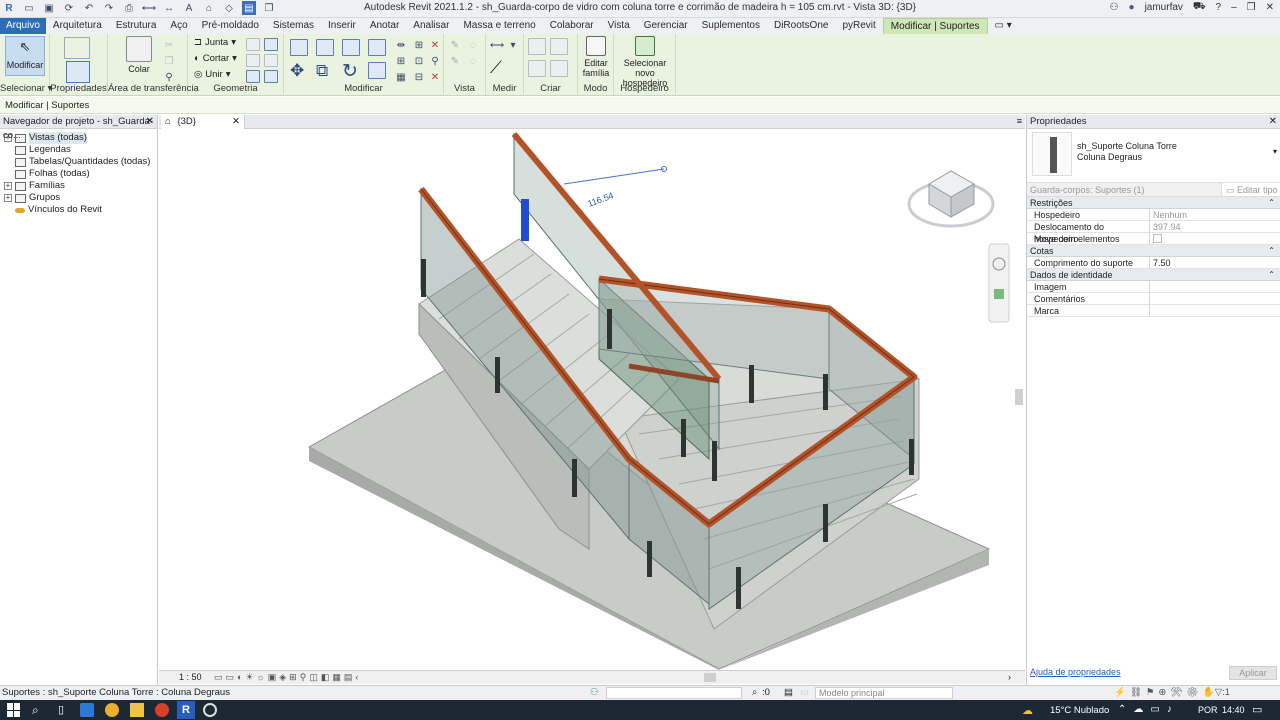 The image size is (1280, 720). I want to click on tab-item: DiRootsOne, so click(801, 26).